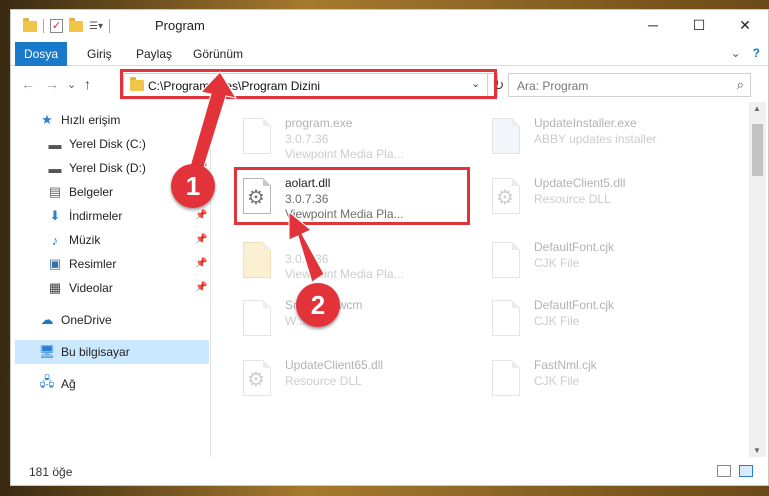 This screenshot has height=496, width=769. Describe the element at coordinates (757, 450) in the screenshot. I see `scroll-down-icon: ▼` at that location.